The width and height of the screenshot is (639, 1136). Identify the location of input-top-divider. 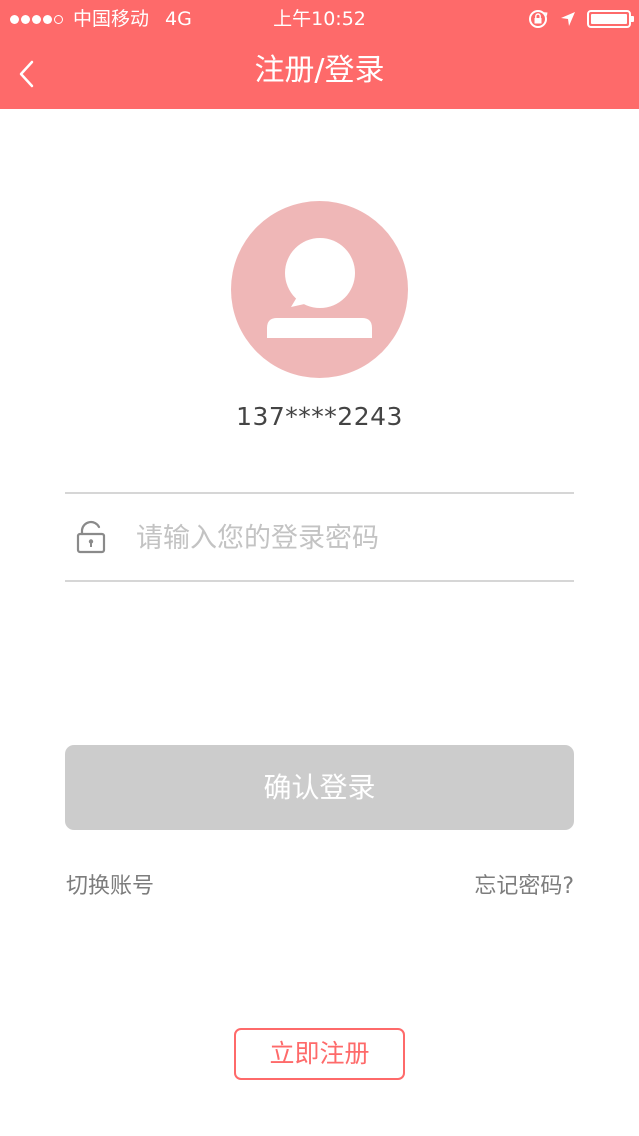
(319, 493).